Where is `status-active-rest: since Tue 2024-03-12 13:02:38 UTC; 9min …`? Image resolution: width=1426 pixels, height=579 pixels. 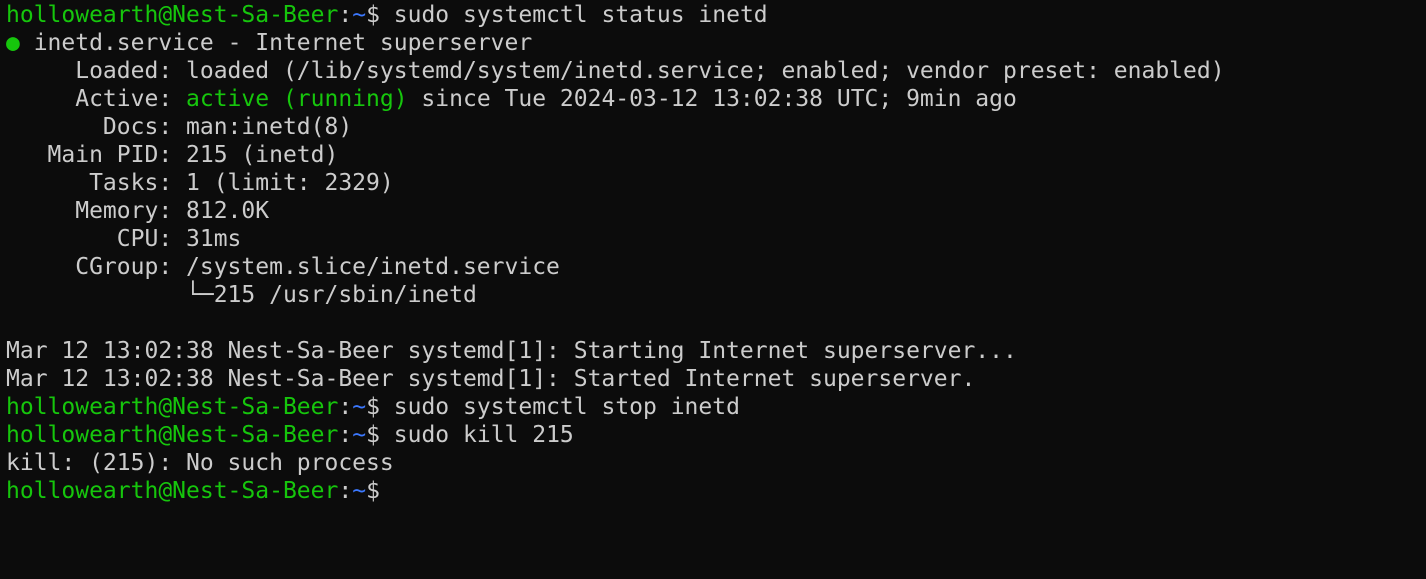 status-active-rest: since Tue 2024-03-12 13:02:38 UTC; 9min … is located at coordinates (712, 99).